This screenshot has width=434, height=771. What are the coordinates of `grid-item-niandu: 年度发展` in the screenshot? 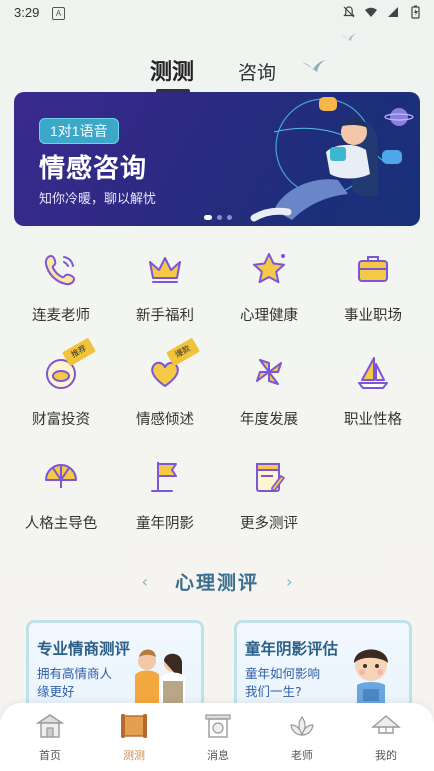 It's located at (269, 390).